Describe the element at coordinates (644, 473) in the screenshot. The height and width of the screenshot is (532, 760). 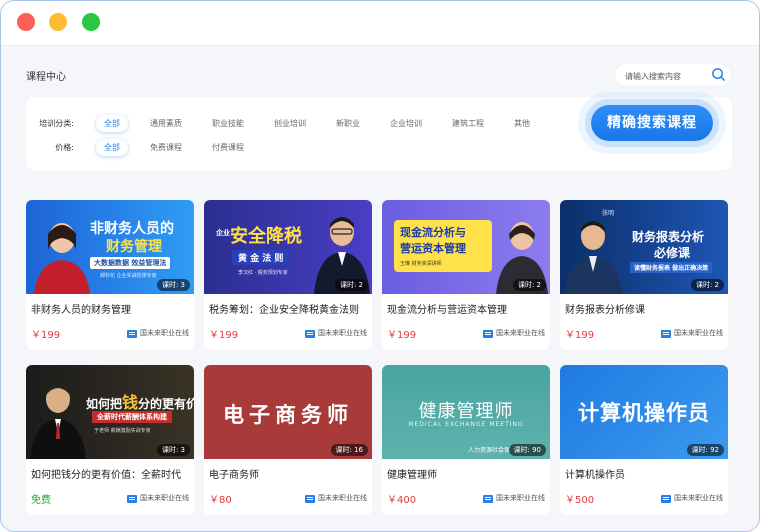
I see `course-title: 计算机操作员` at that location.